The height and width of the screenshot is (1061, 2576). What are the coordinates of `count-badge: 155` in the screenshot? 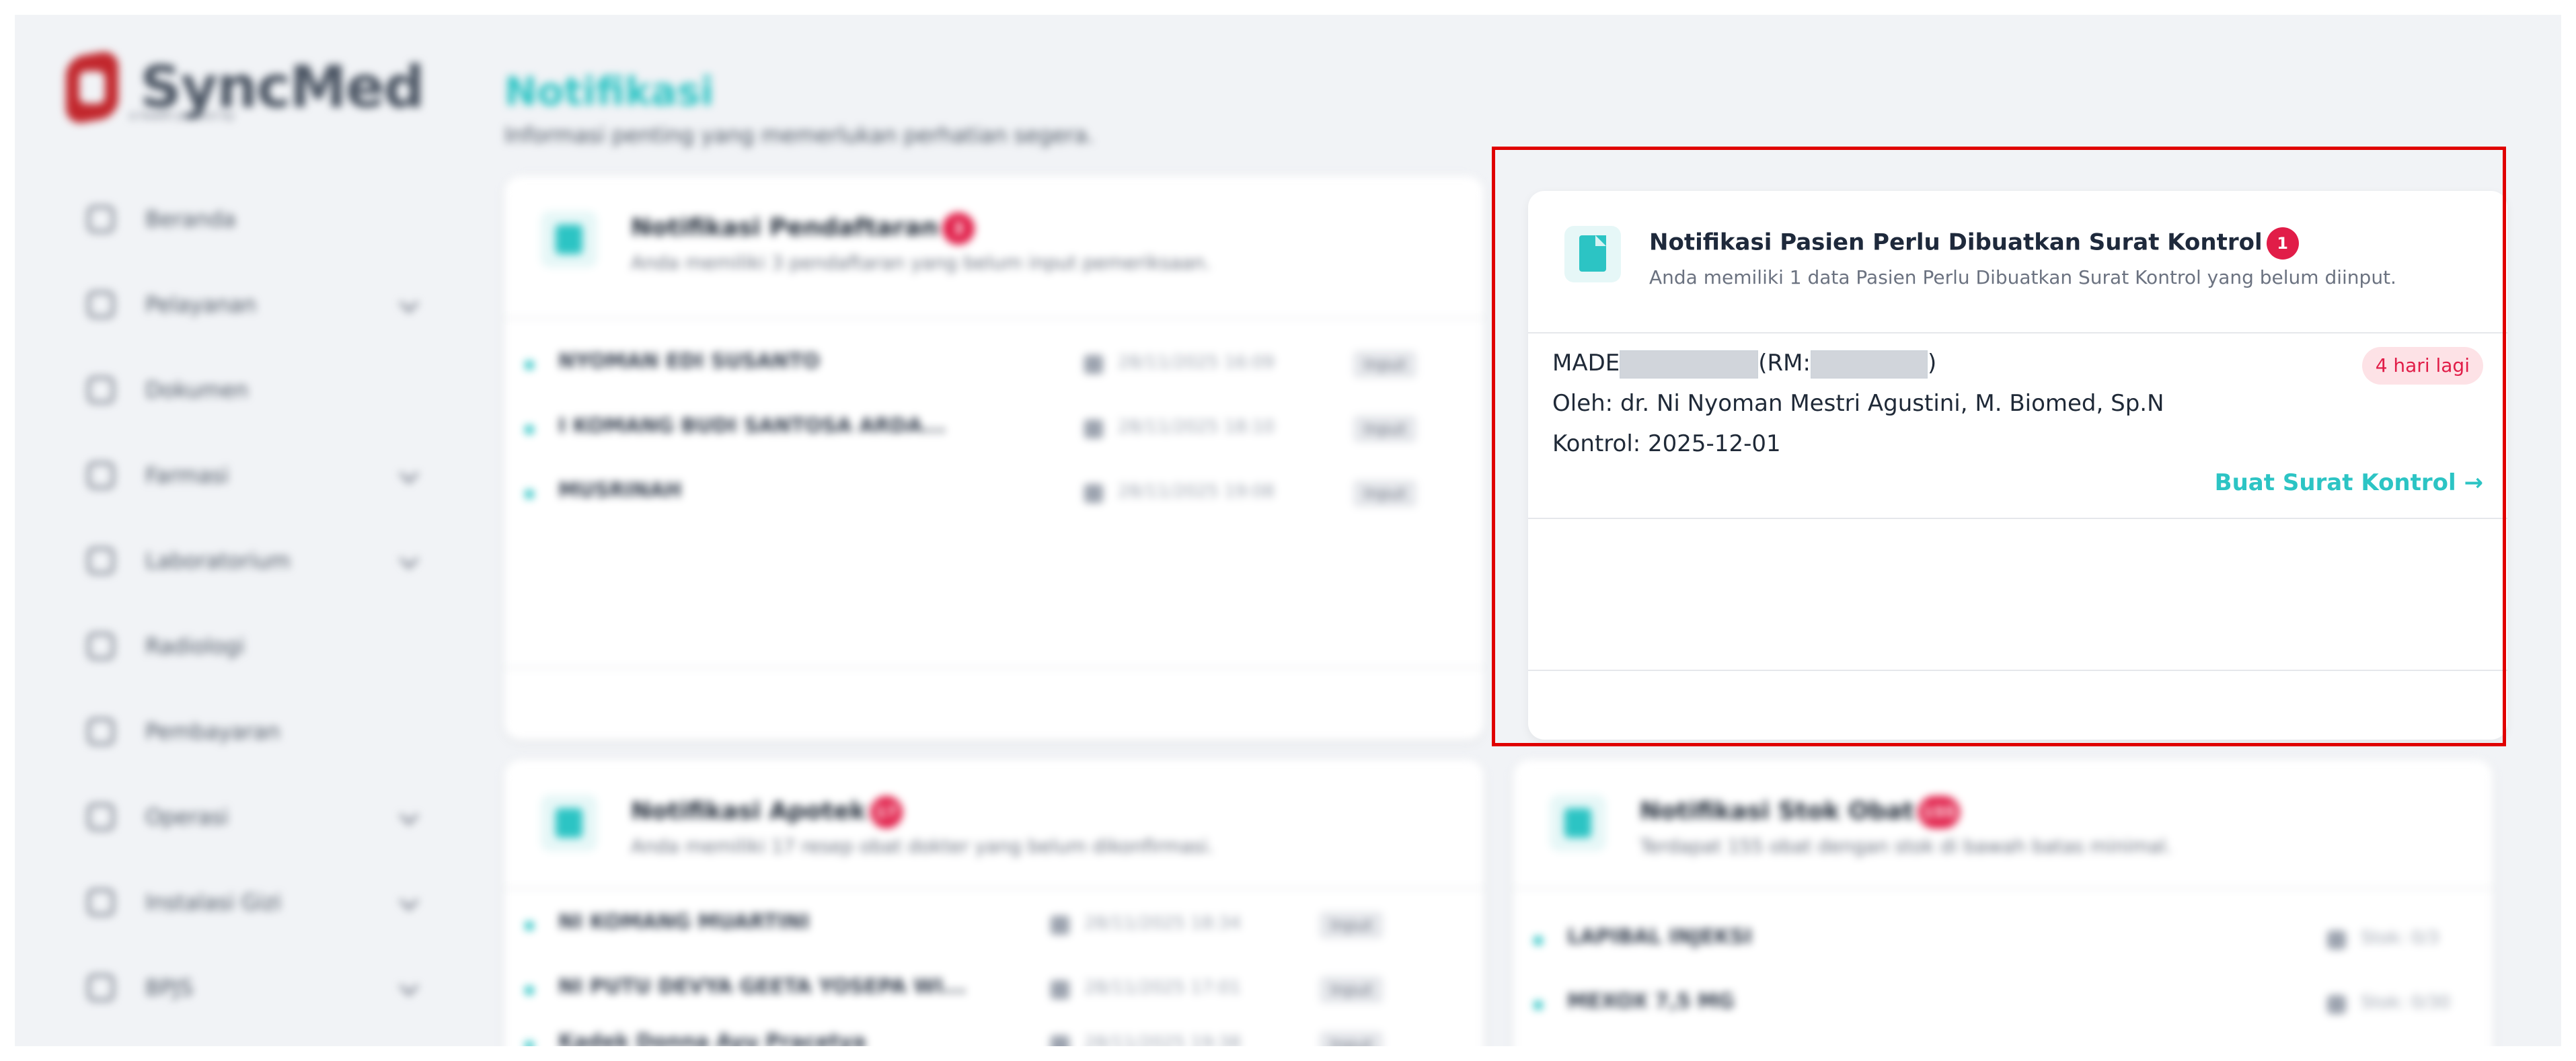 It's located at (1939, 812).